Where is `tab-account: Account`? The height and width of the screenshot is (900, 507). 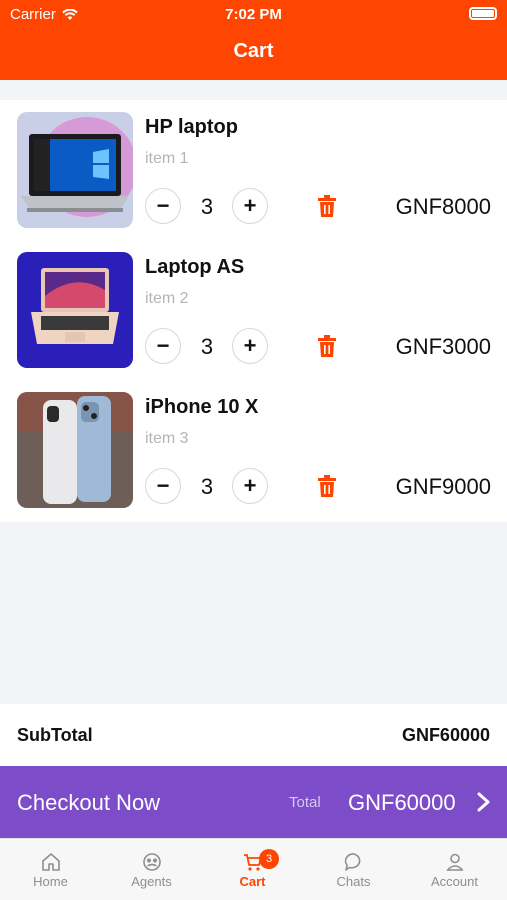 tab-account: Account is located at coordinates (454, 869).